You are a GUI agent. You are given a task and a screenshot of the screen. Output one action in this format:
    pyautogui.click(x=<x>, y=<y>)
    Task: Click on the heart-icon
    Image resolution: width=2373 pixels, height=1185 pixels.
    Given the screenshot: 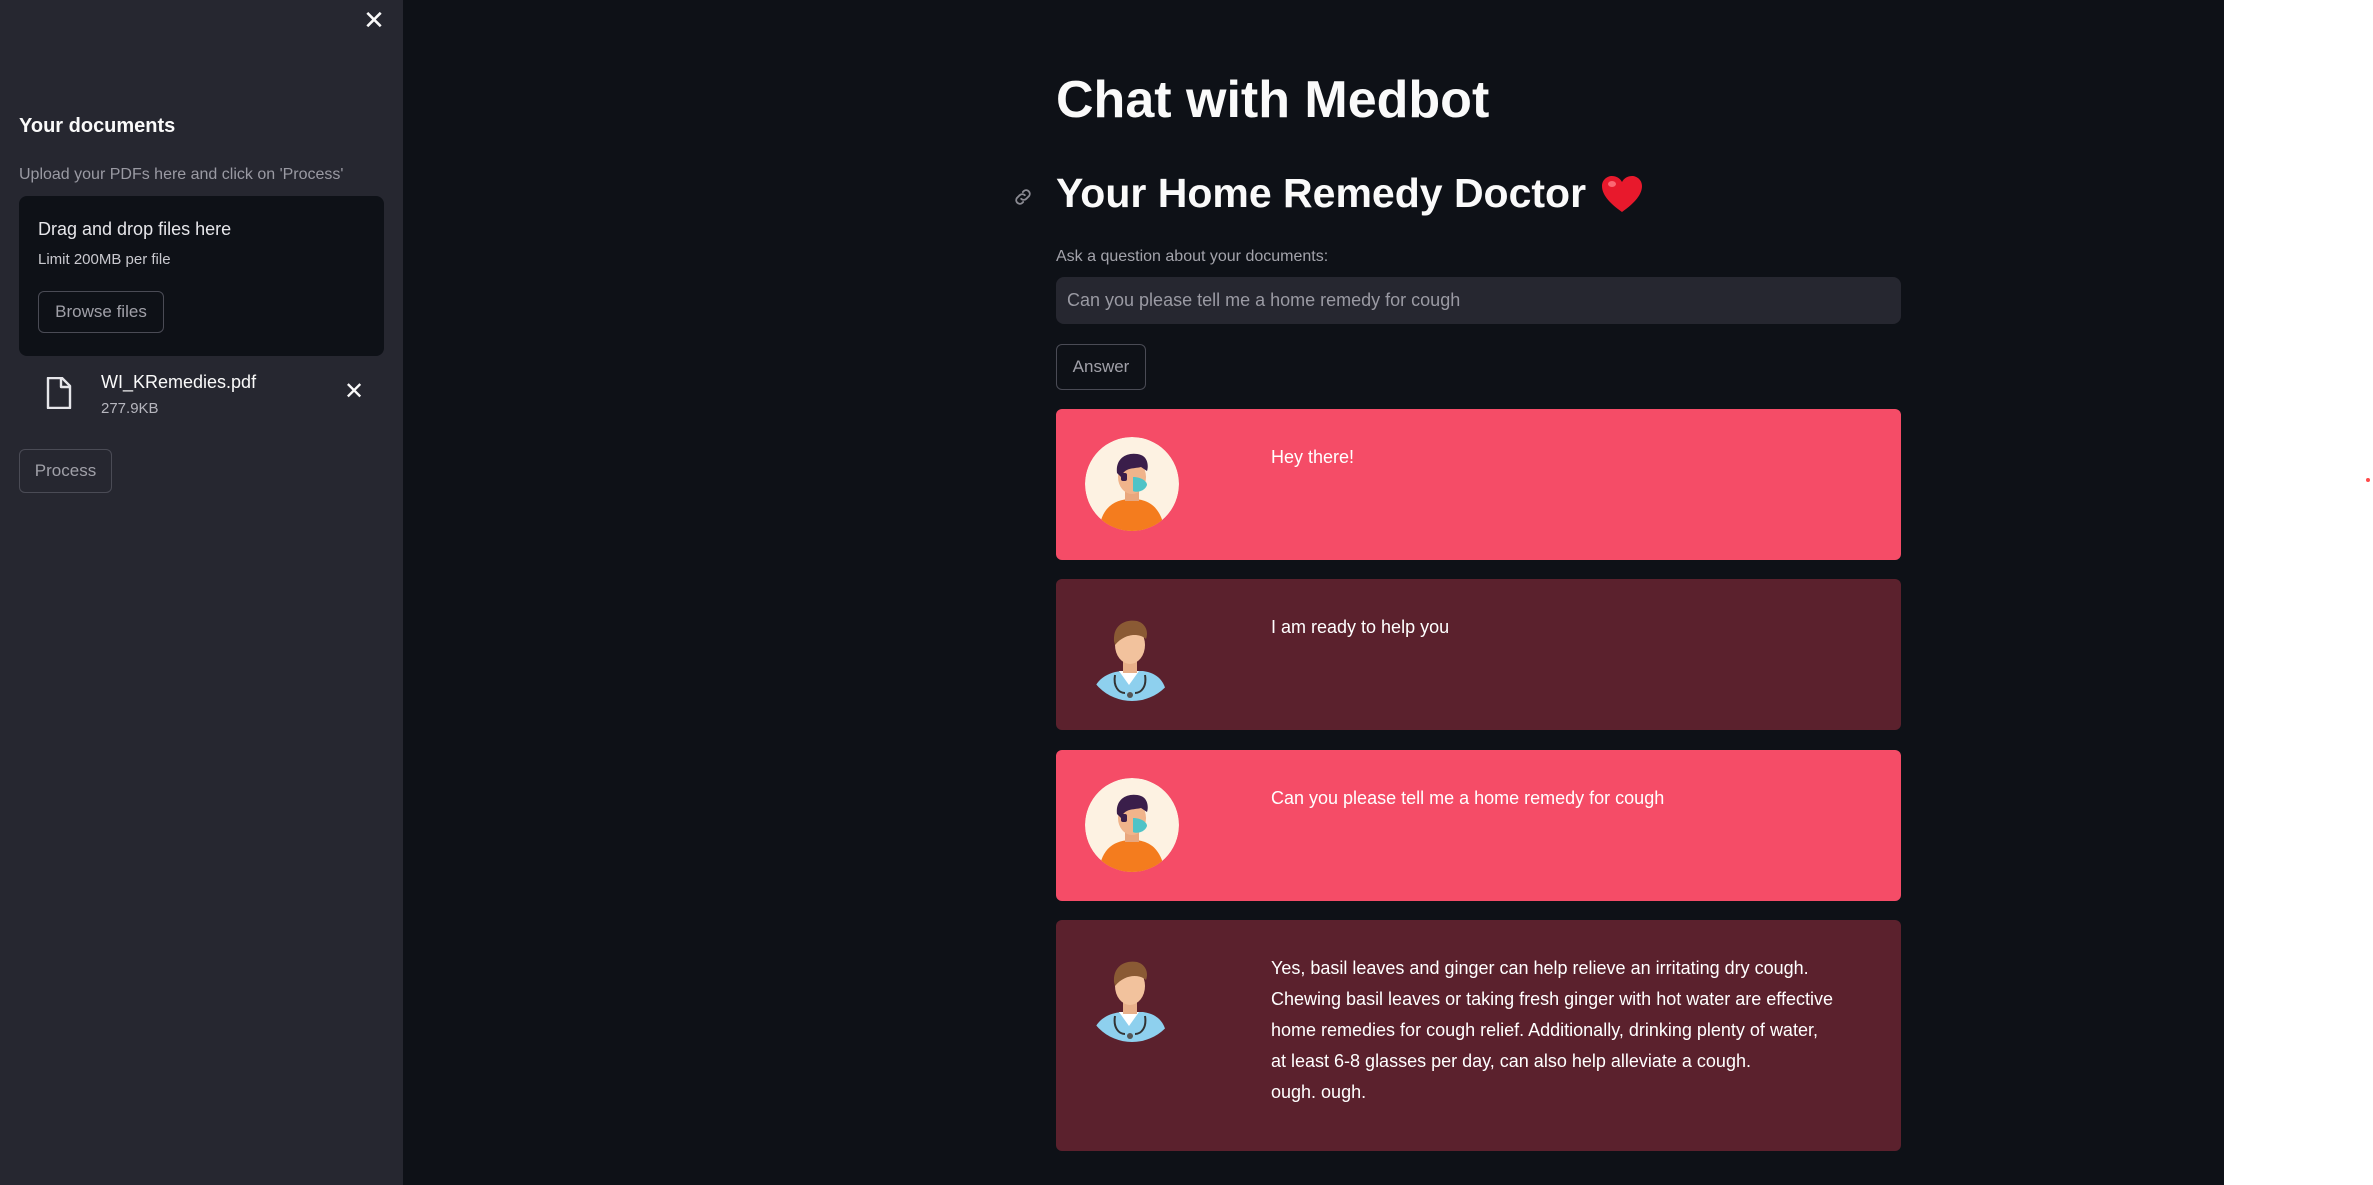 What is the action you would take?
    pyautogui.click(x=1622, y=193)
    